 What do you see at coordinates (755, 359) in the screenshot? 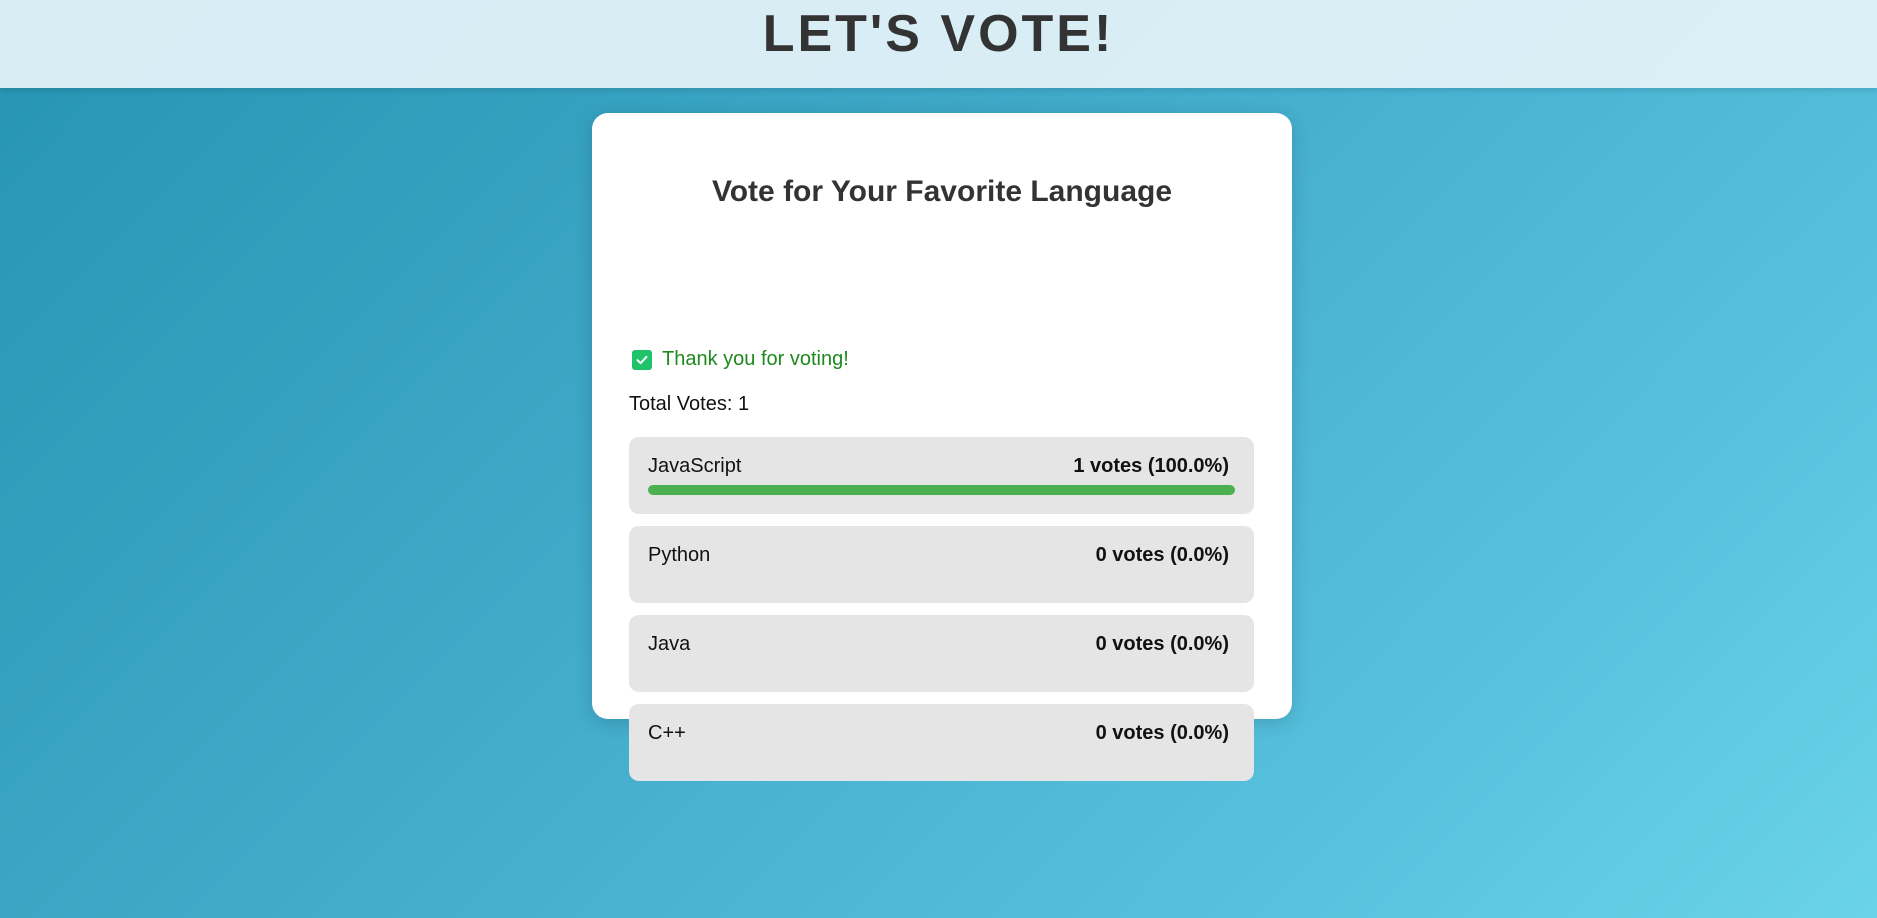
I see `success-text: Thank you for voting!` at bounding box center [755, 359].